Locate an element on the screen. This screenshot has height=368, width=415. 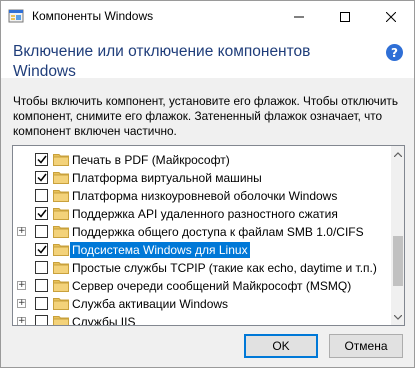
chevron-up-icon is located at coordinates (398, 154).